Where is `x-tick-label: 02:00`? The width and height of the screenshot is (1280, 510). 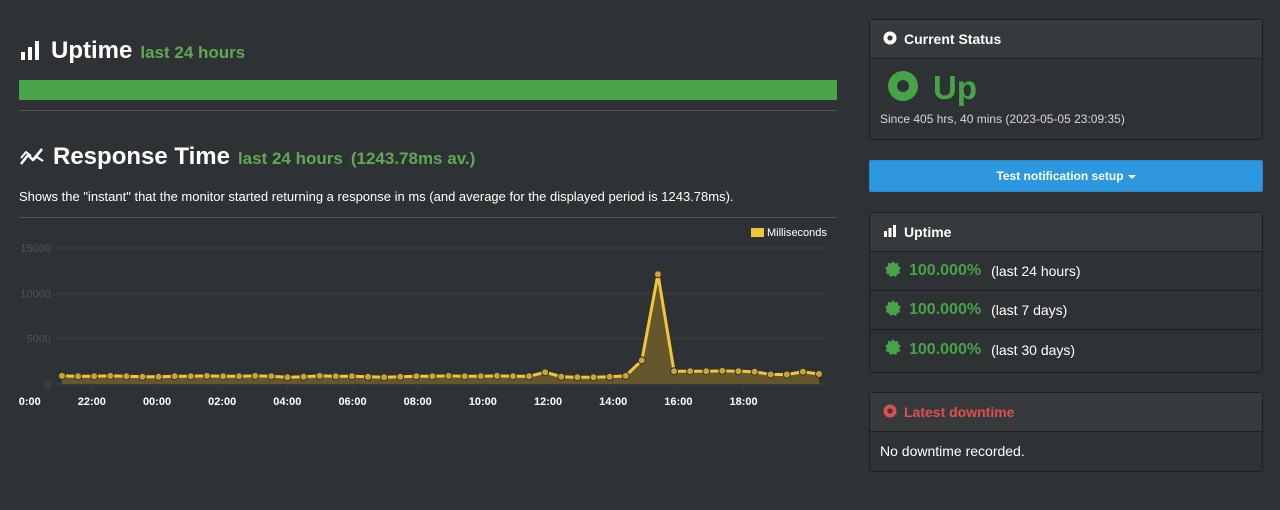 x-tick-label: 02:00 is located at coordinates (222, 402).